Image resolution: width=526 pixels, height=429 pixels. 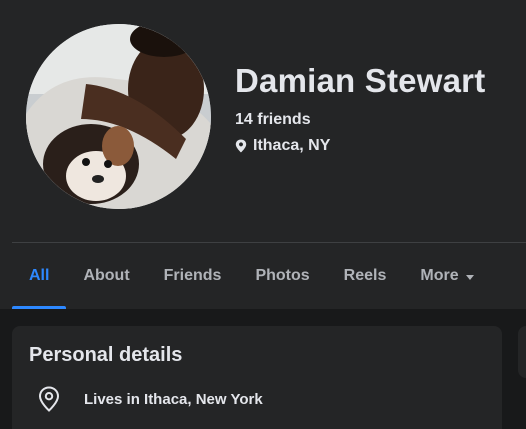 What do you see at coordinates (439, 275) in the screenshot?
I see `tab-label: More` at bounding box center [439, 275].